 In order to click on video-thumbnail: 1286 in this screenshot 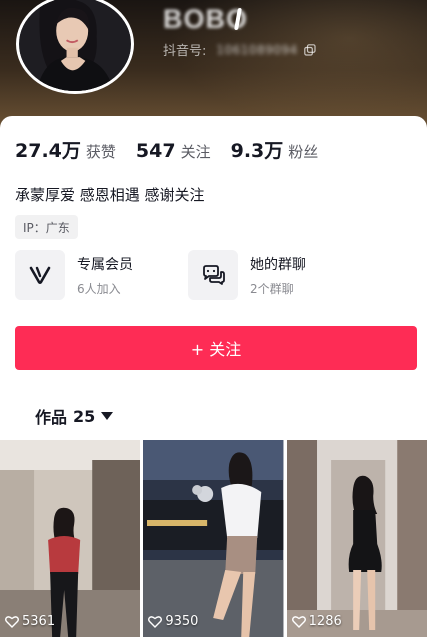, I will do `click(356, 538)`.